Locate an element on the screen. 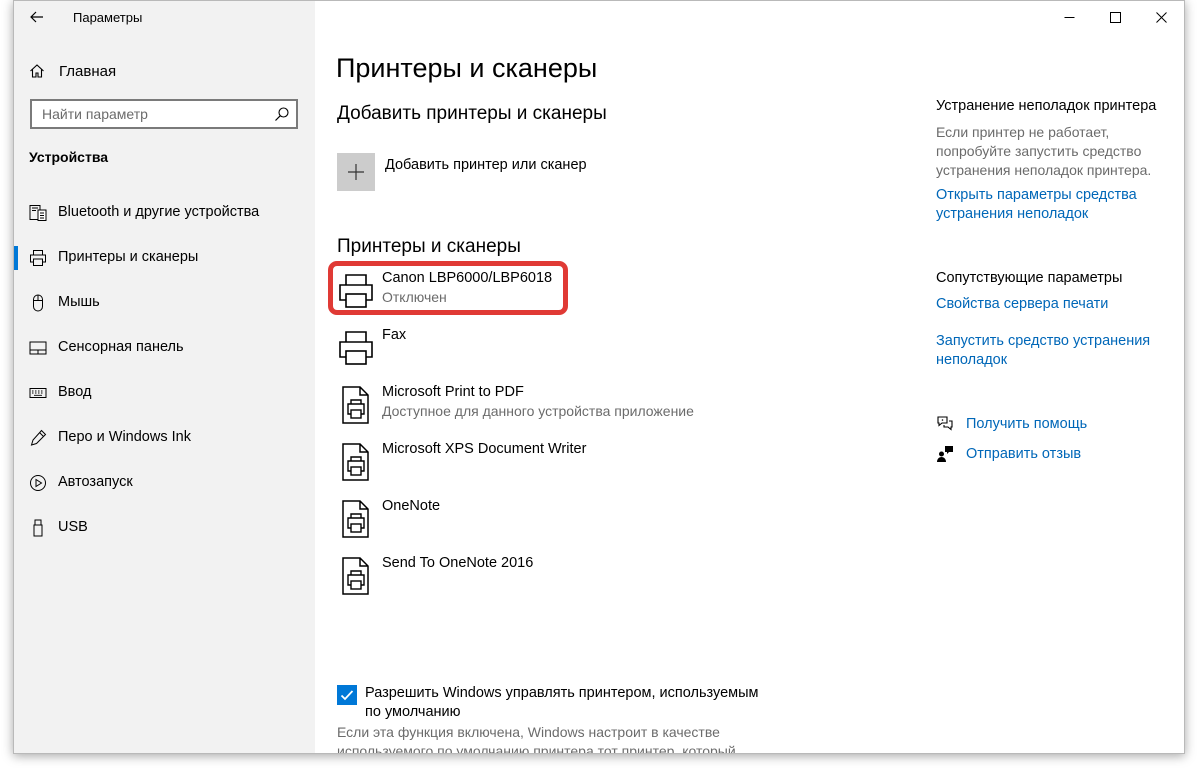 The height and width of the screenshot is (770, 1200). sidebar-item-touchpad: Сенсорная панель is located at coordinates (164, 348).